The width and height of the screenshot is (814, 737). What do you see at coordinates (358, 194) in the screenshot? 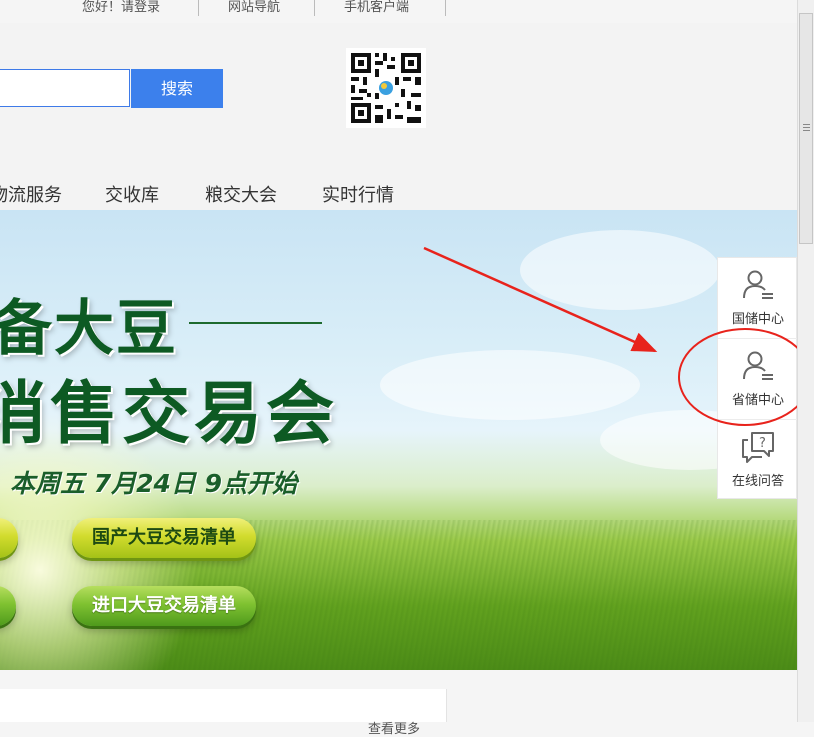
I see `nav-item-realtime-quotes: 实时行情` at bounding box center [358, 194].